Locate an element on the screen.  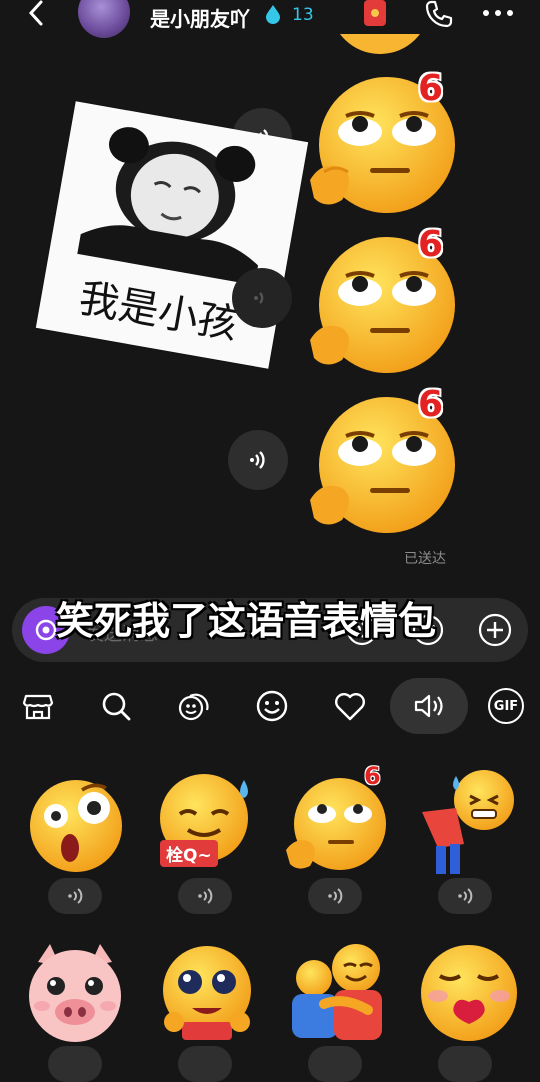
back-icon is located at coordinates (36, 16).